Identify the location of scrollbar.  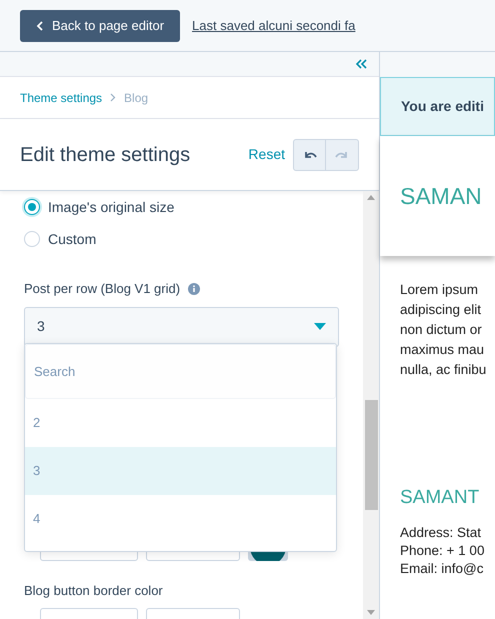
(371, 405).